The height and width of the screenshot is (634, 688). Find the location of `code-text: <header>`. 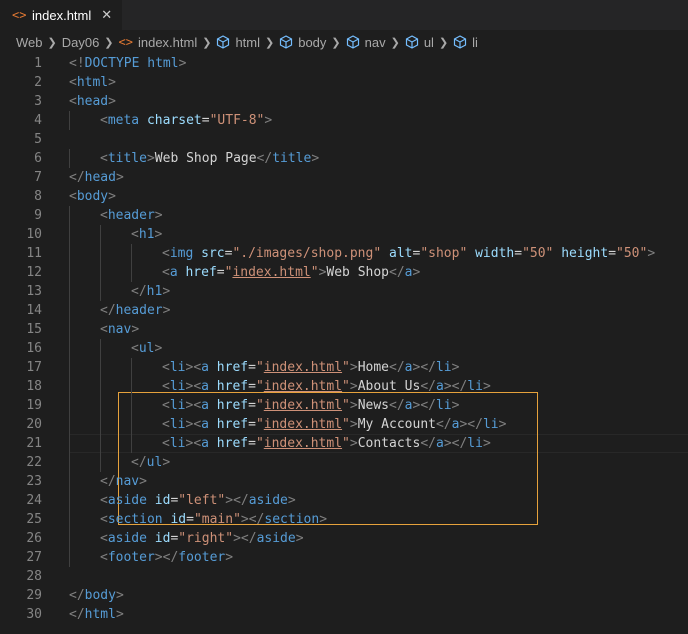

code-text: <header> is located at coordinates (131, 215).